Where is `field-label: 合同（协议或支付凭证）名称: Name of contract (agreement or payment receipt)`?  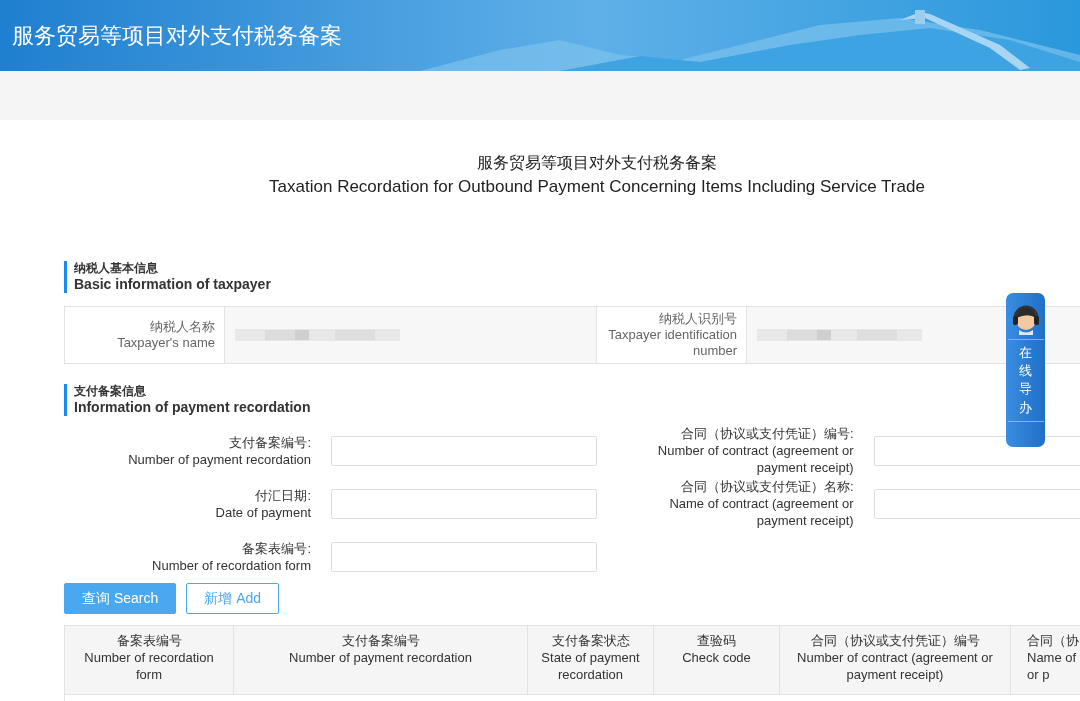 field-label: 合同（协议或支付凭证）名称: Name of contract (agreement or payment receipt) is located at coordinates (761, 503).